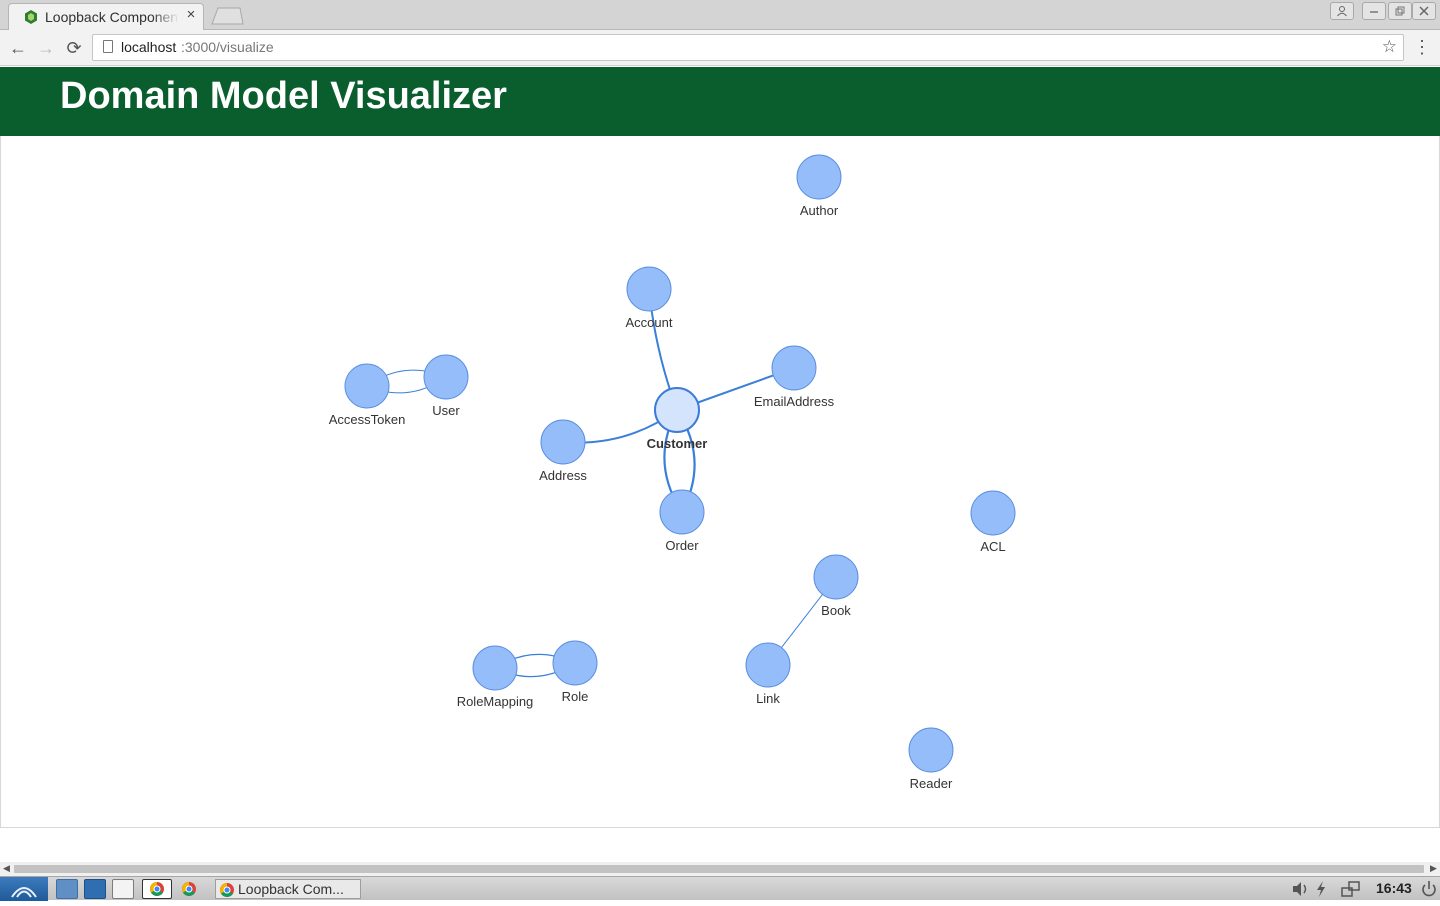  What do you see at coordinates (6, 868) in the screenshot?
I see `scroll-left-icon: ◀` at bounding box center [6, 868].